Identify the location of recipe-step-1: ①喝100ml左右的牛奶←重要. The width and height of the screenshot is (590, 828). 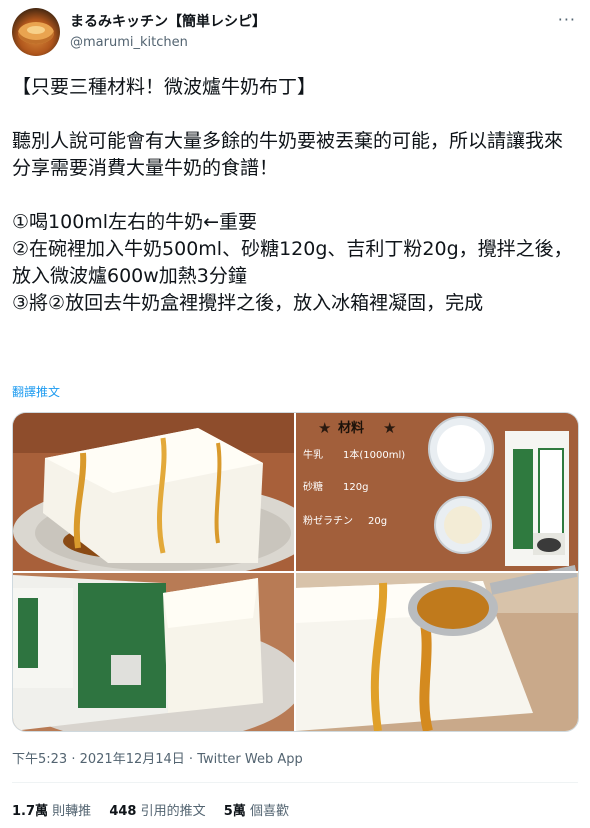
(135, 222).